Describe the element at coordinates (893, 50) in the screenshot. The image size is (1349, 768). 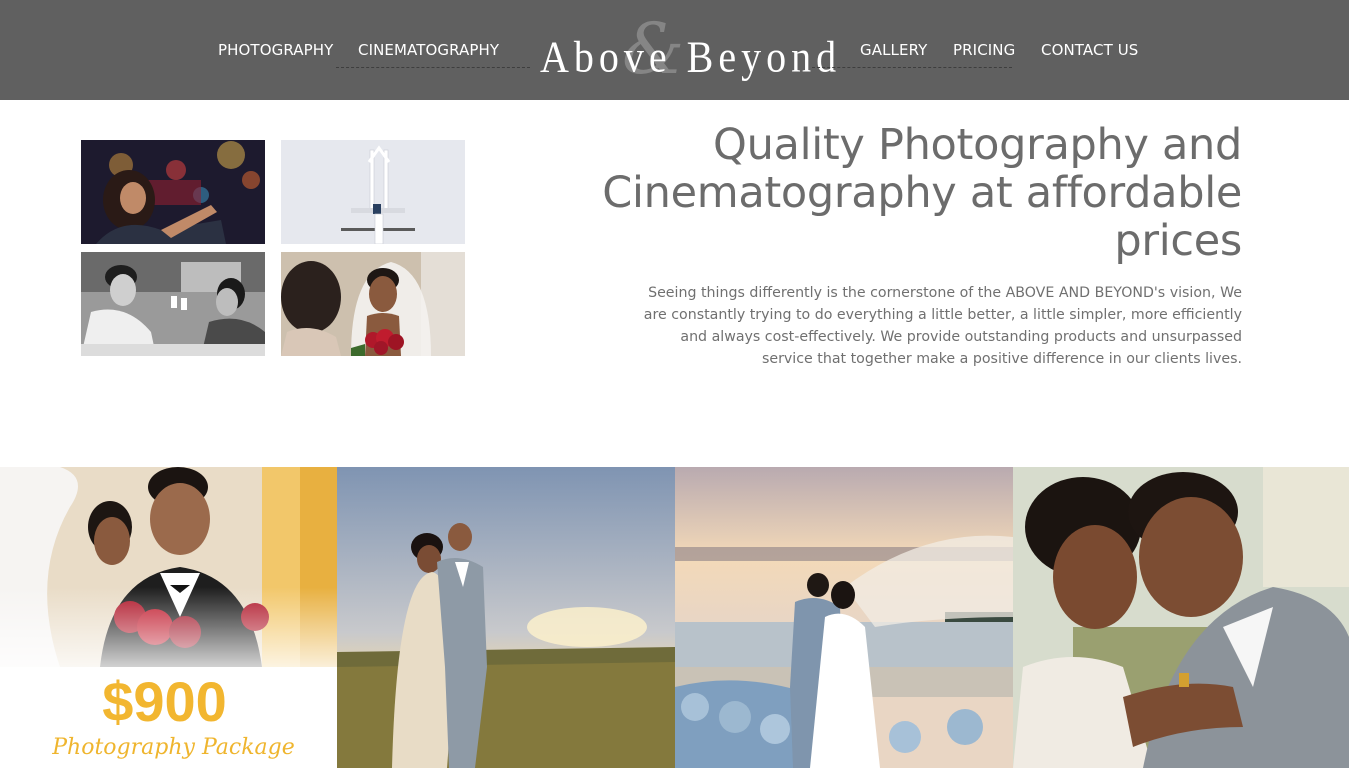
I see `nav-link-gallery: GALLERY` at that location.